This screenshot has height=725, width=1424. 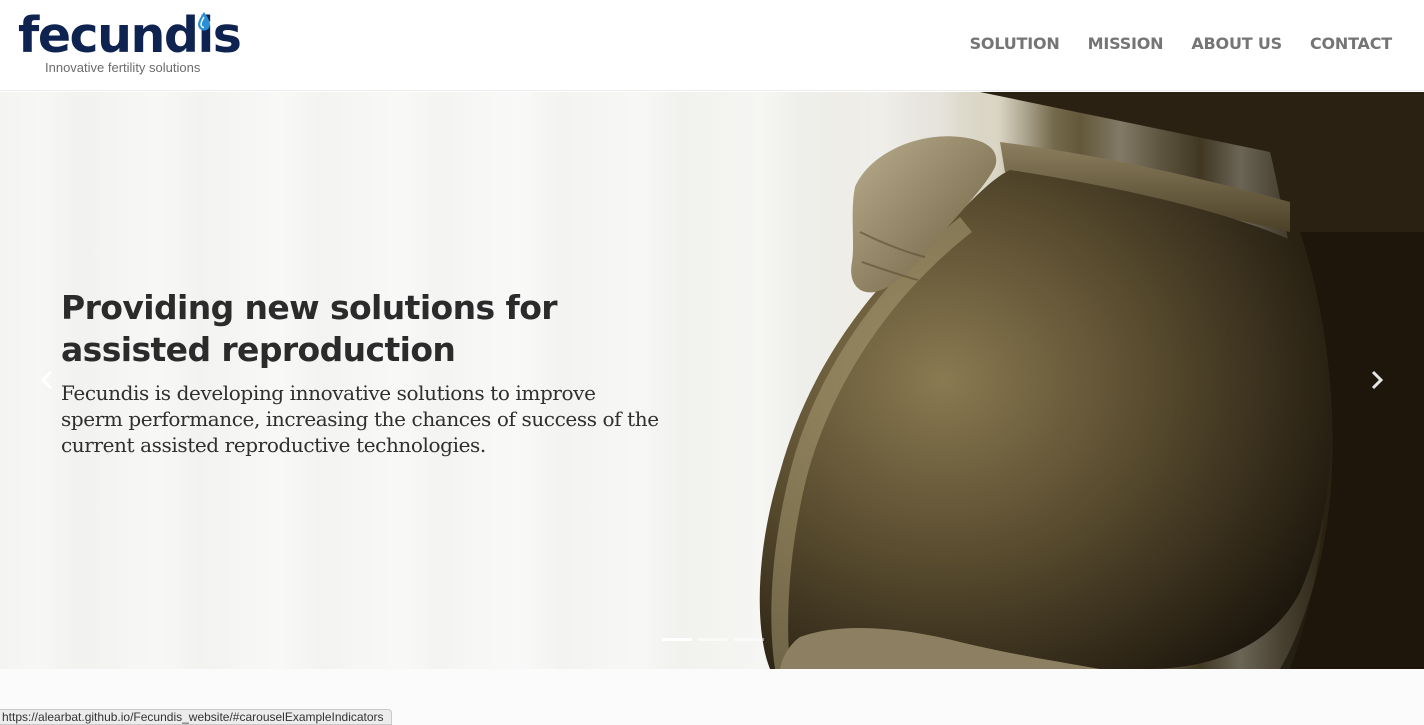 I want to click on carousel-indicators, so click(x=713, y=639).